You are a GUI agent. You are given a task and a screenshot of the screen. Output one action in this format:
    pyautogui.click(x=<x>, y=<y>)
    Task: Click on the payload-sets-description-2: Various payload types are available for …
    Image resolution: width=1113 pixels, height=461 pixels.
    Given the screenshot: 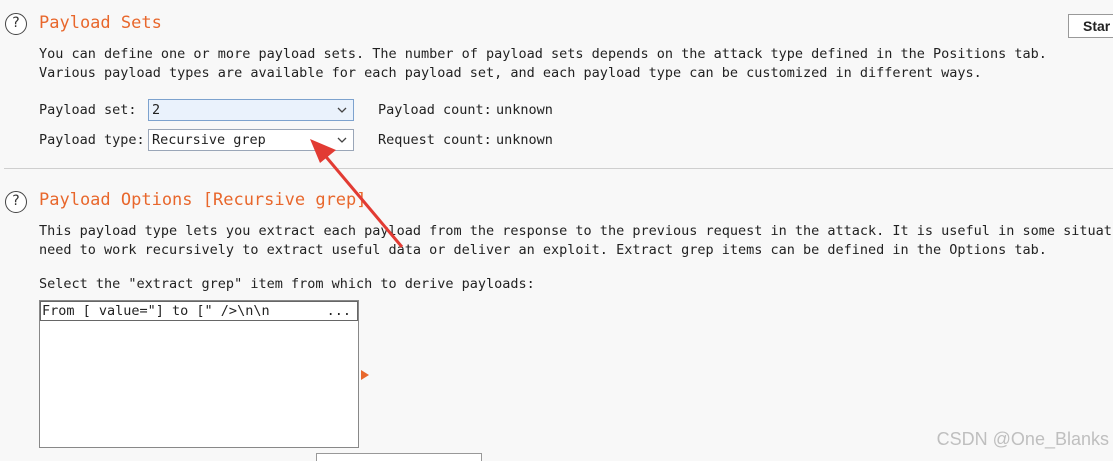 What is the action you would take?
    pyautogui.click(x=510, y=73)
    